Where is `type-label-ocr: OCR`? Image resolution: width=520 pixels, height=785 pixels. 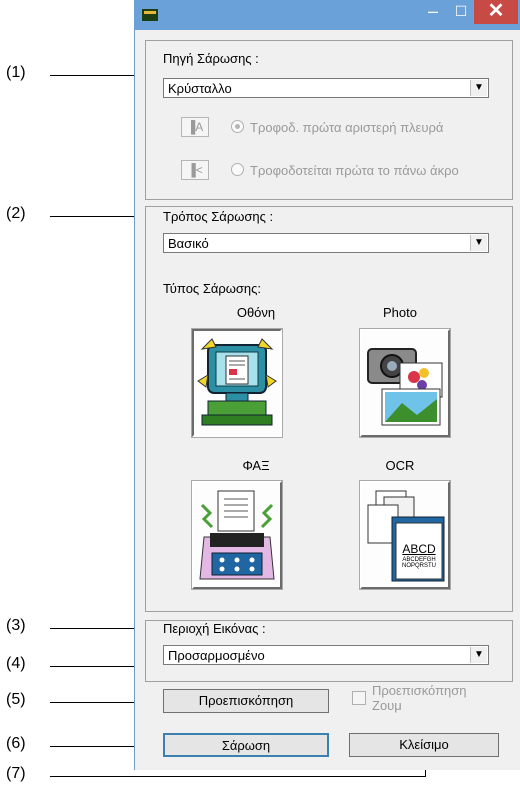 type-label-ocr: OCR is located at coordinates (400, 465).